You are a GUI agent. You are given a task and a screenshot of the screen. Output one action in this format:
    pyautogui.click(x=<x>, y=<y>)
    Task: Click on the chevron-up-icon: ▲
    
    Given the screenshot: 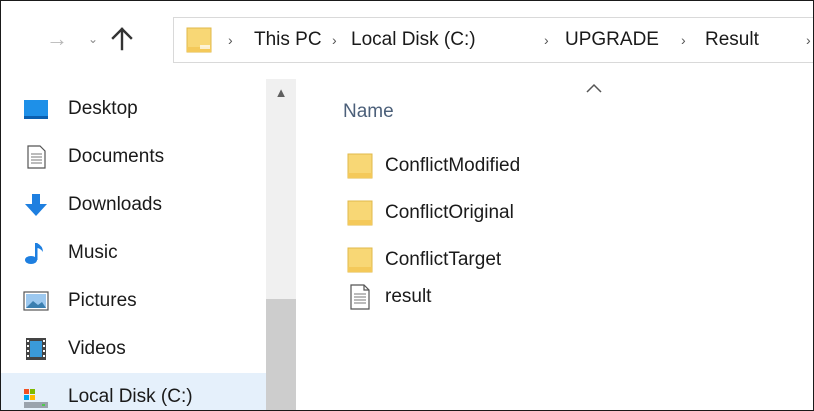 What is the action you would take?
    pyautogui.click(x=281, y=92)
    